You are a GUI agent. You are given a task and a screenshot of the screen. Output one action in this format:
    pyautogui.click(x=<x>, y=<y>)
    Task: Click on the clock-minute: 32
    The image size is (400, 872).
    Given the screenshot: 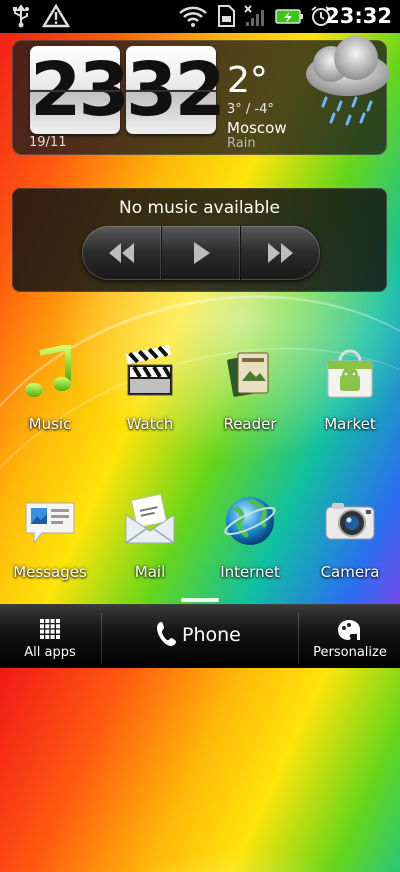 What is the action you would take?
    pyautogui.click(x=176, y=90)
    